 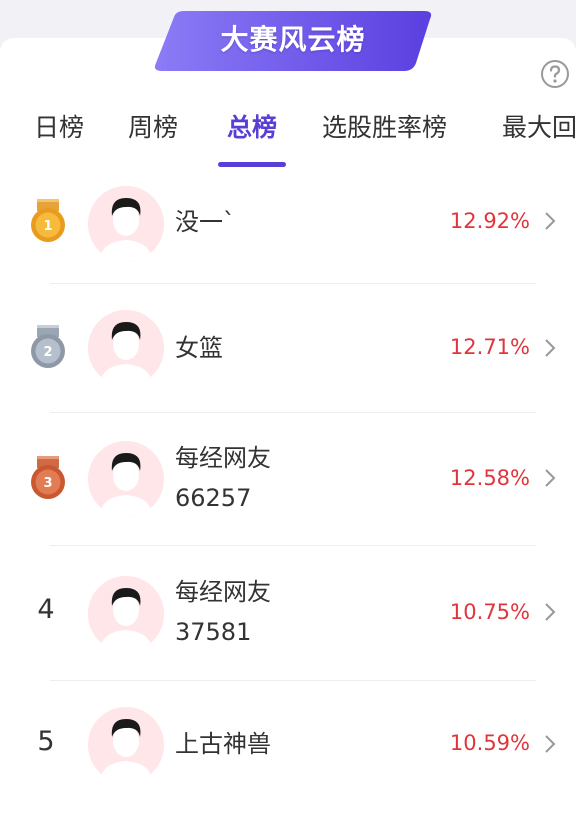 What do you see at coordinates (555, 74) in the screenshot?
I see `question-circle-icon` at bounding box center [555, 74].